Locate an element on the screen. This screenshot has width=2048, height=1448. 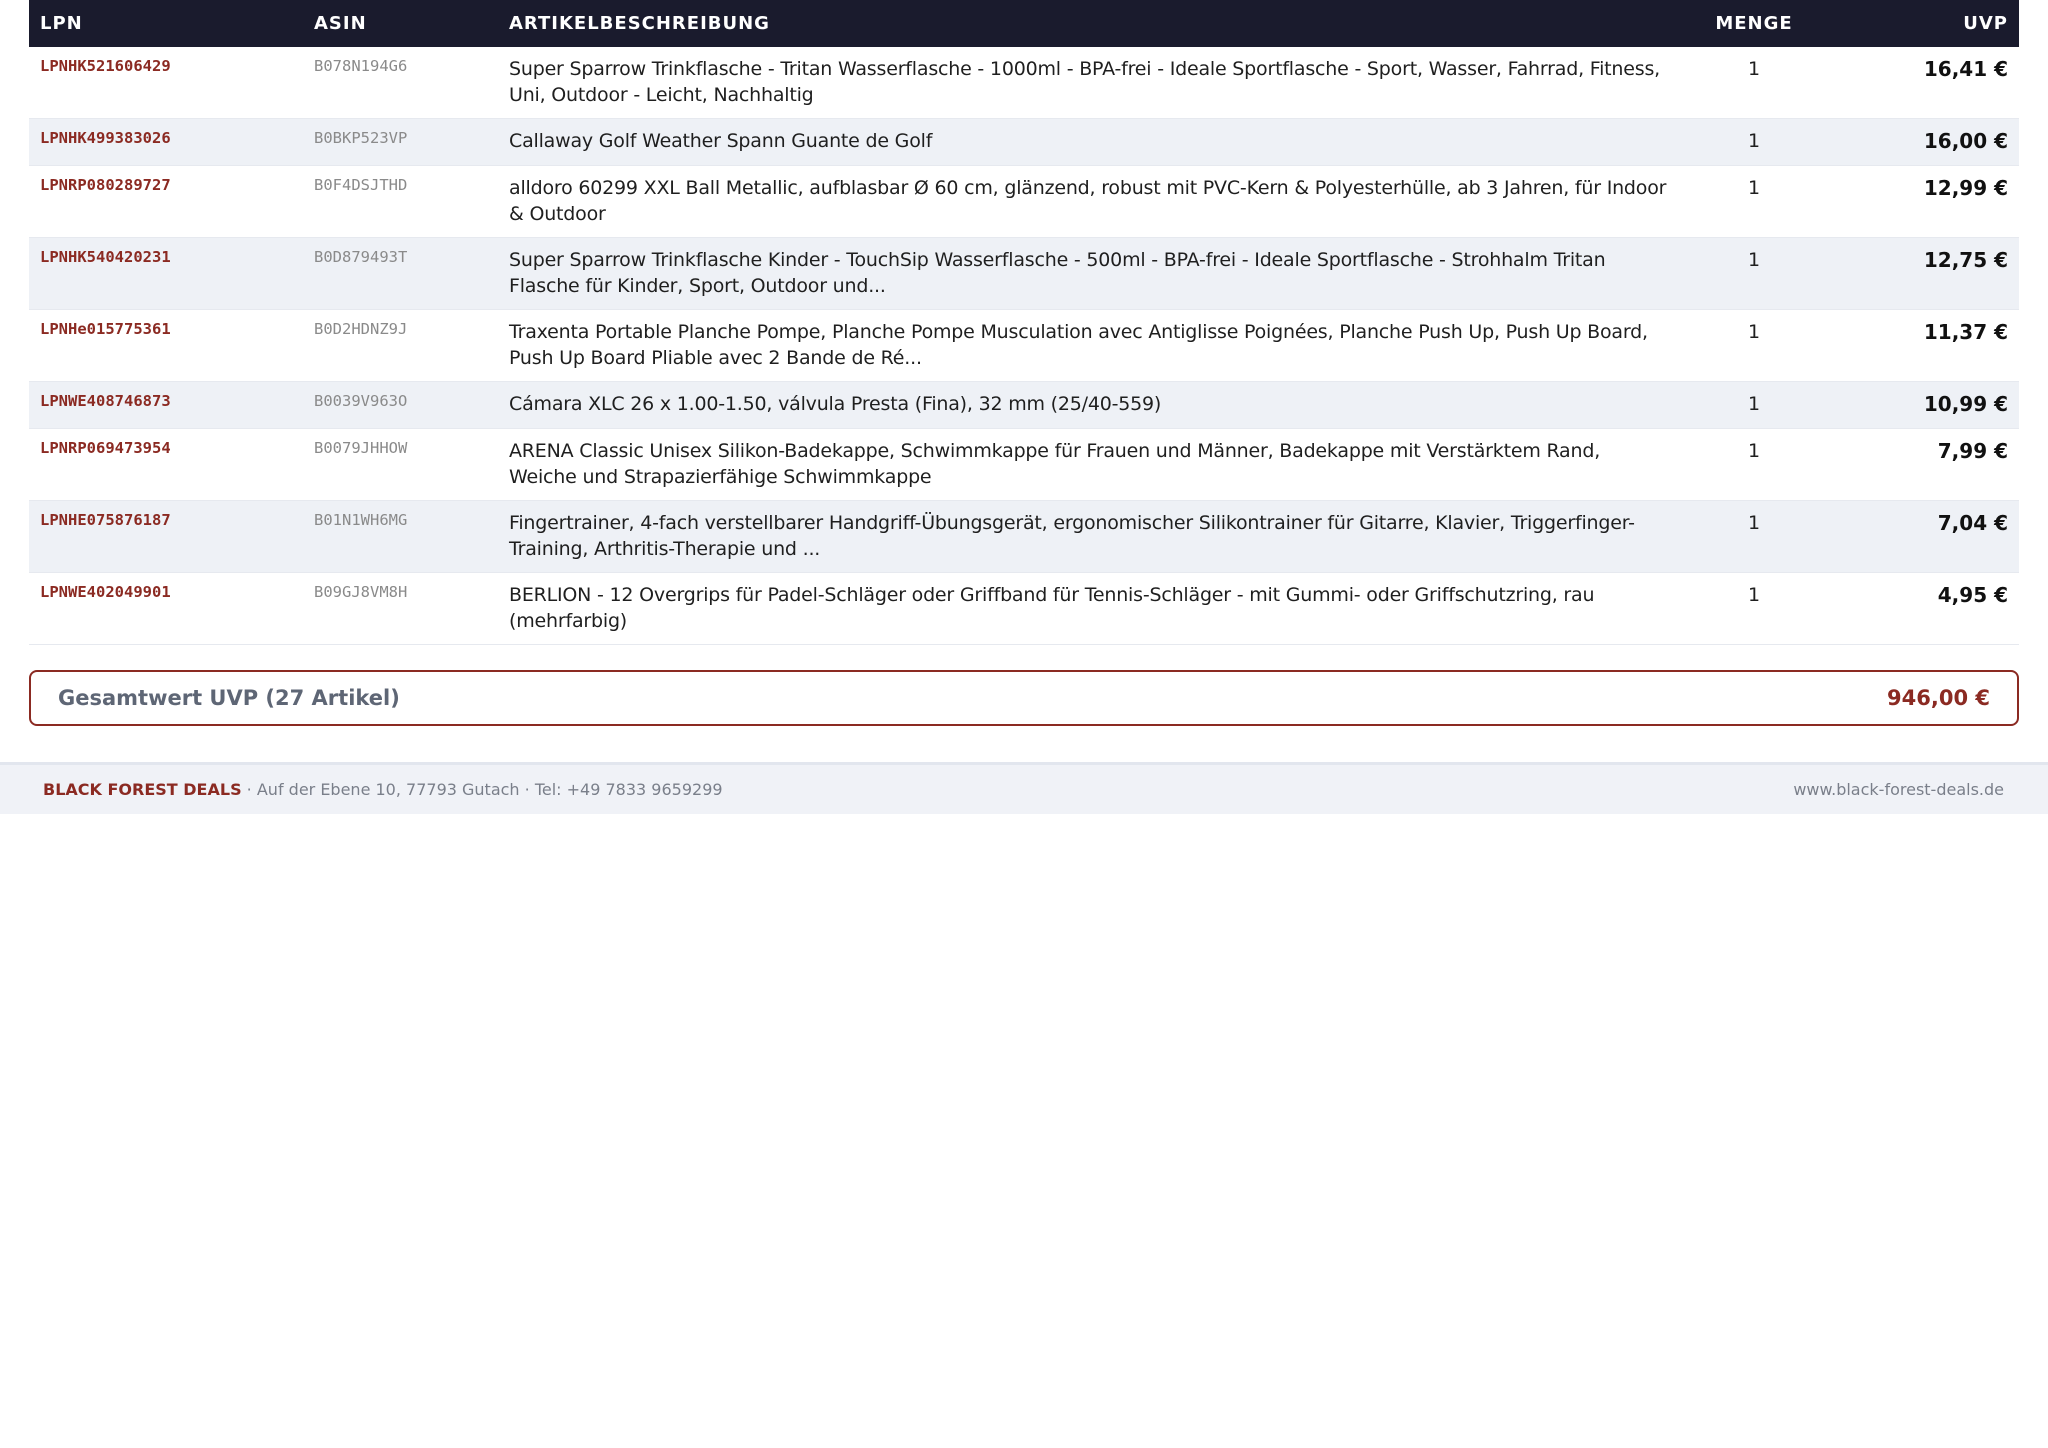
uvp-cell: 11,37 € is located at coordinates (1965, 332).